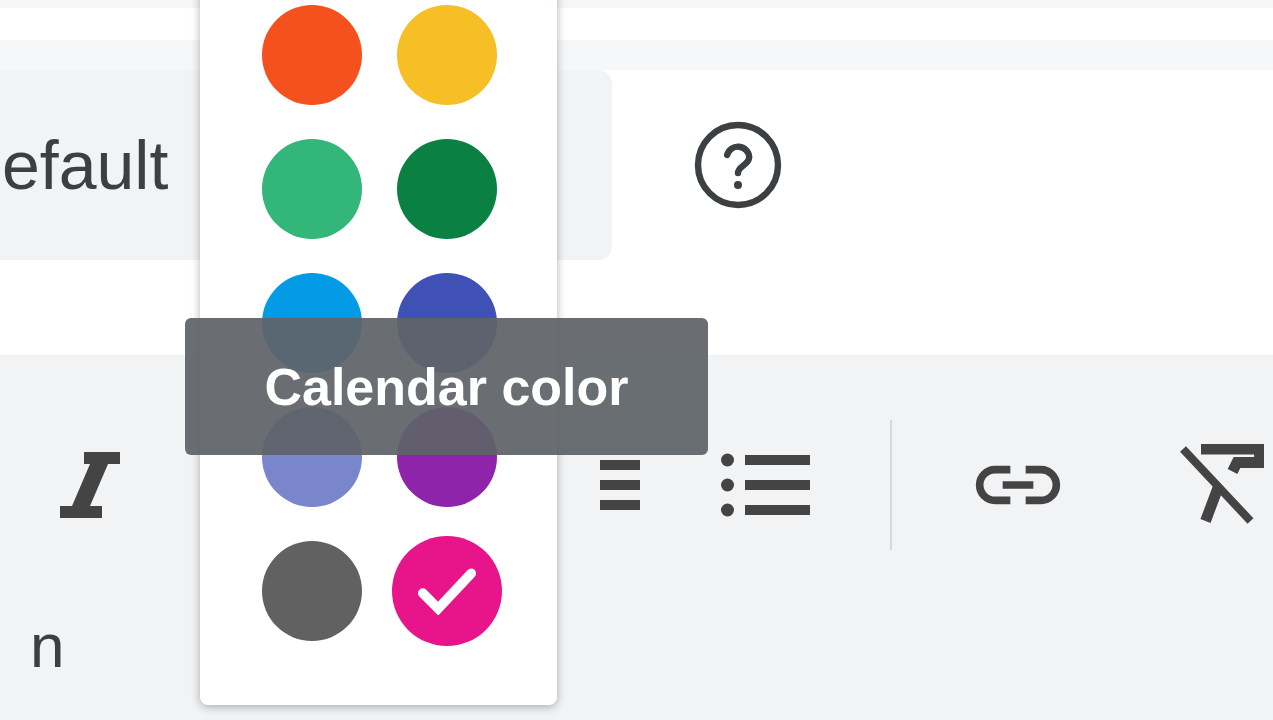 This screenshot has height=720, width=1273. Describe the element at coordinates (48, 646) in the screenshot. I see `description-text: n` at that location.